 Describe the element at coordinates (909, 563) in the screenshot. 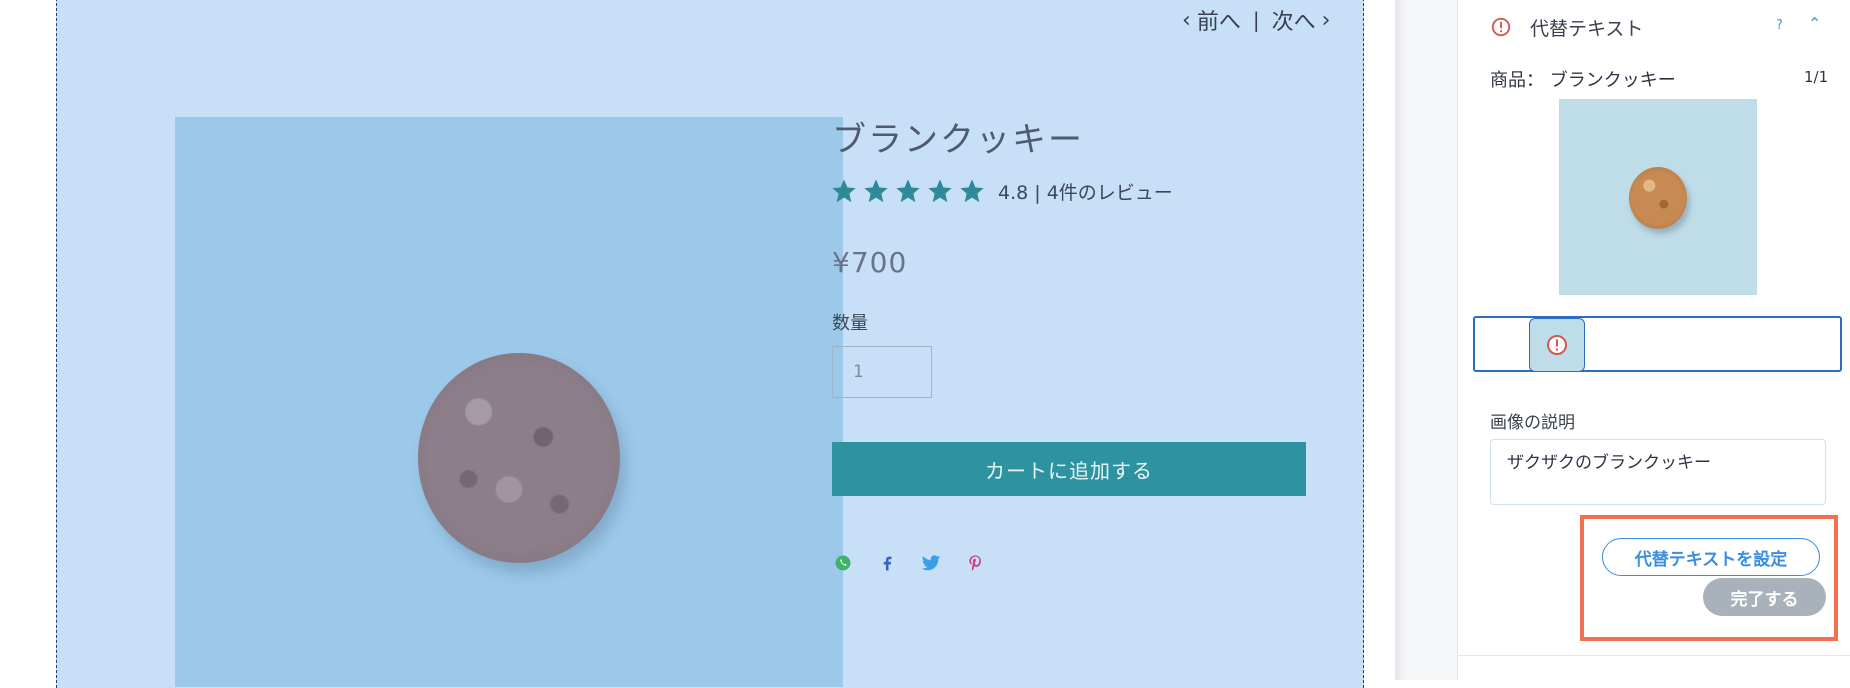

I see `share-bar` at that location.